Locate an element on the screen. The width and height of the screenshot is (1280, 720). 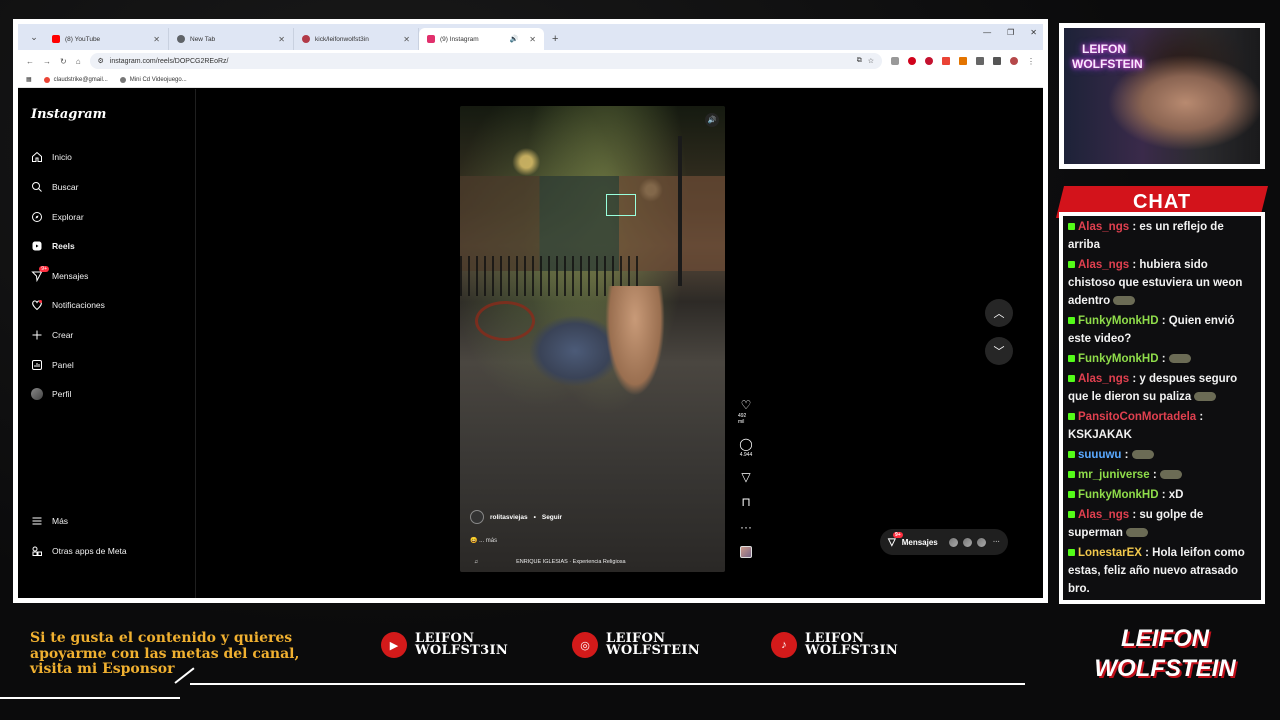
neon-sign: LEIFON WOLFSTEIN is located at coordinates (1107, 56).